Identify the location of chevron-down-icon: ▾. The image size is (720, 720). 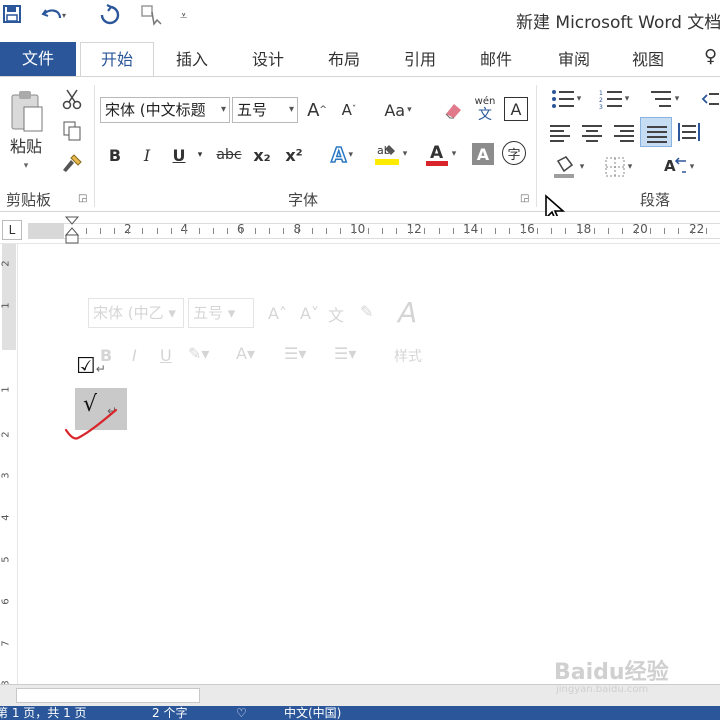
(291, 109).